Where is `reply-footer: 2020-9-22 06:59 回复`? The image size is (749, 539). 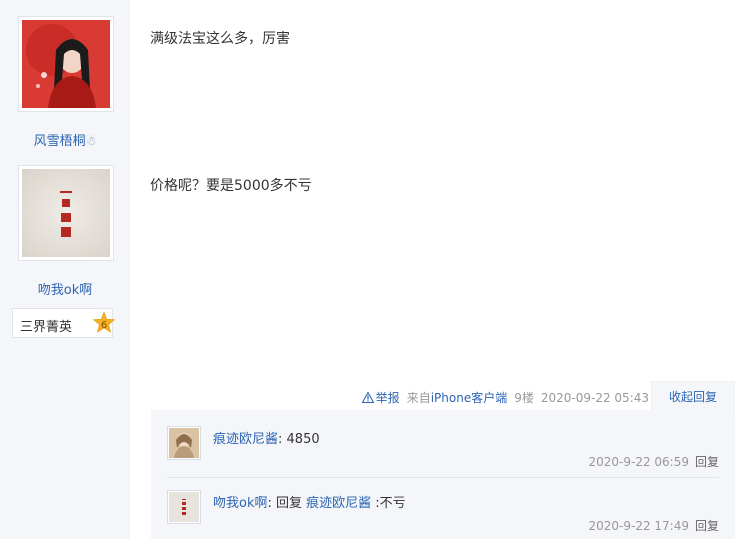
reply-footer: 2020-9-22 06:59 回复 is located at coordinates (653, 461).